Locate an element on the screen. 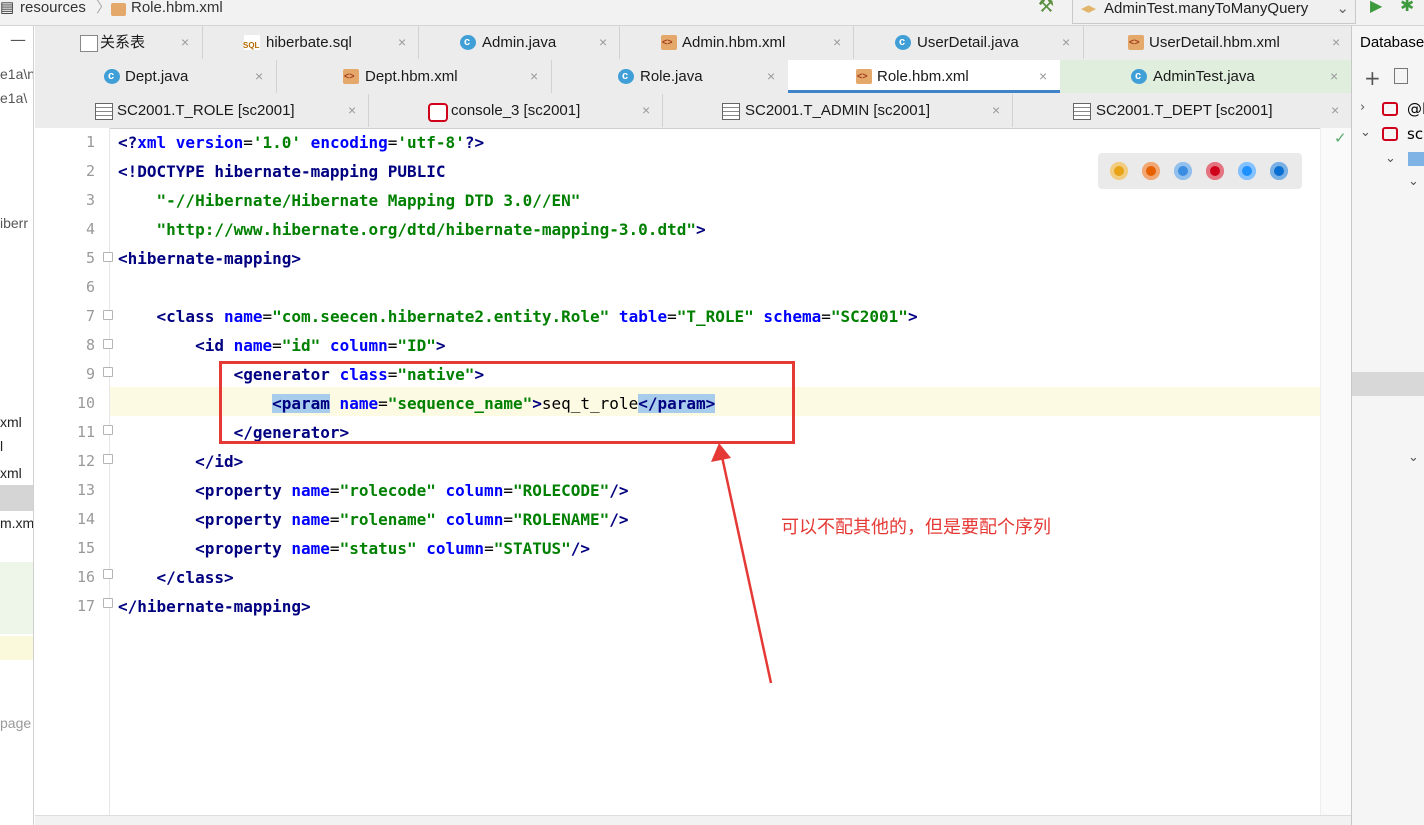  code-line: <!DOCTYPE hibernate-mapping PUBLIC is located at coordinates (282, 171).